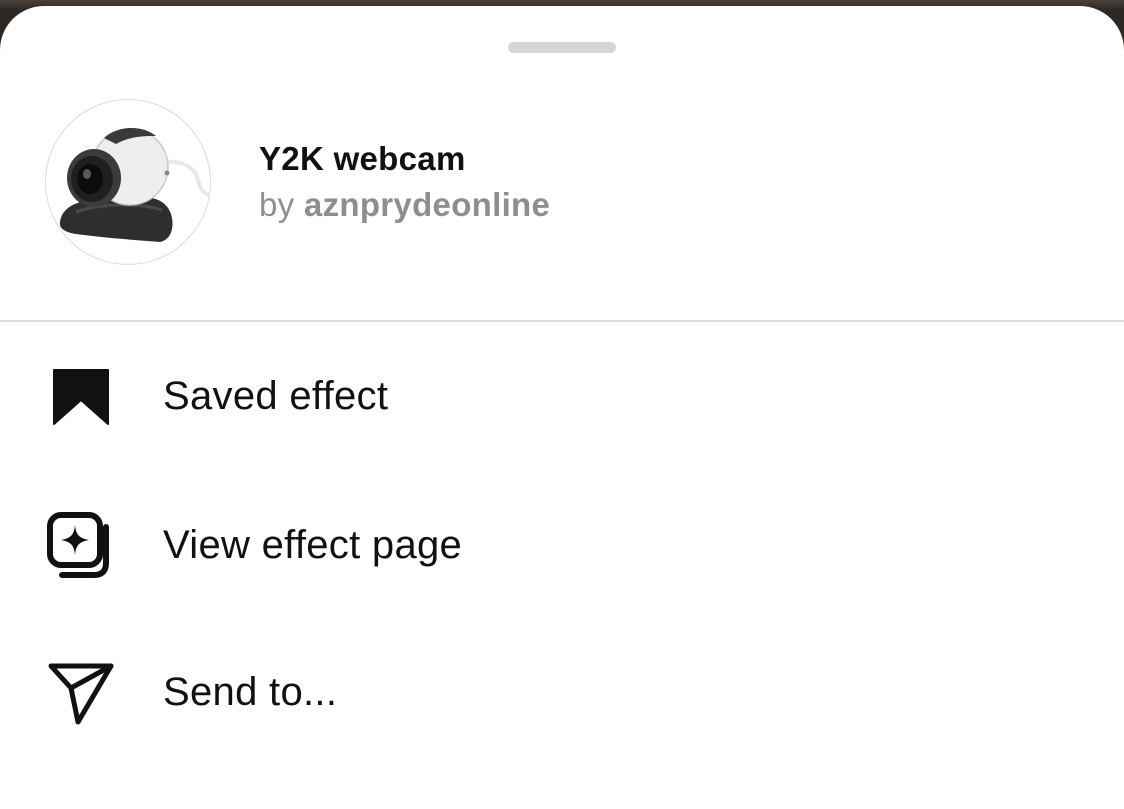  I want to click on effect-author-link: aznprydeonline, so click(427, 204).